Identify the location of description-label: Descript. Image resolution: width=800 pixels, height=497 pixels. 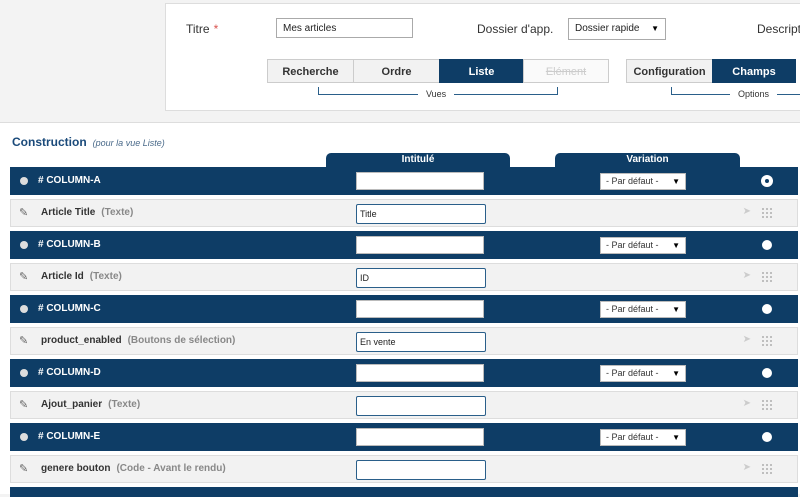
(778, 29).